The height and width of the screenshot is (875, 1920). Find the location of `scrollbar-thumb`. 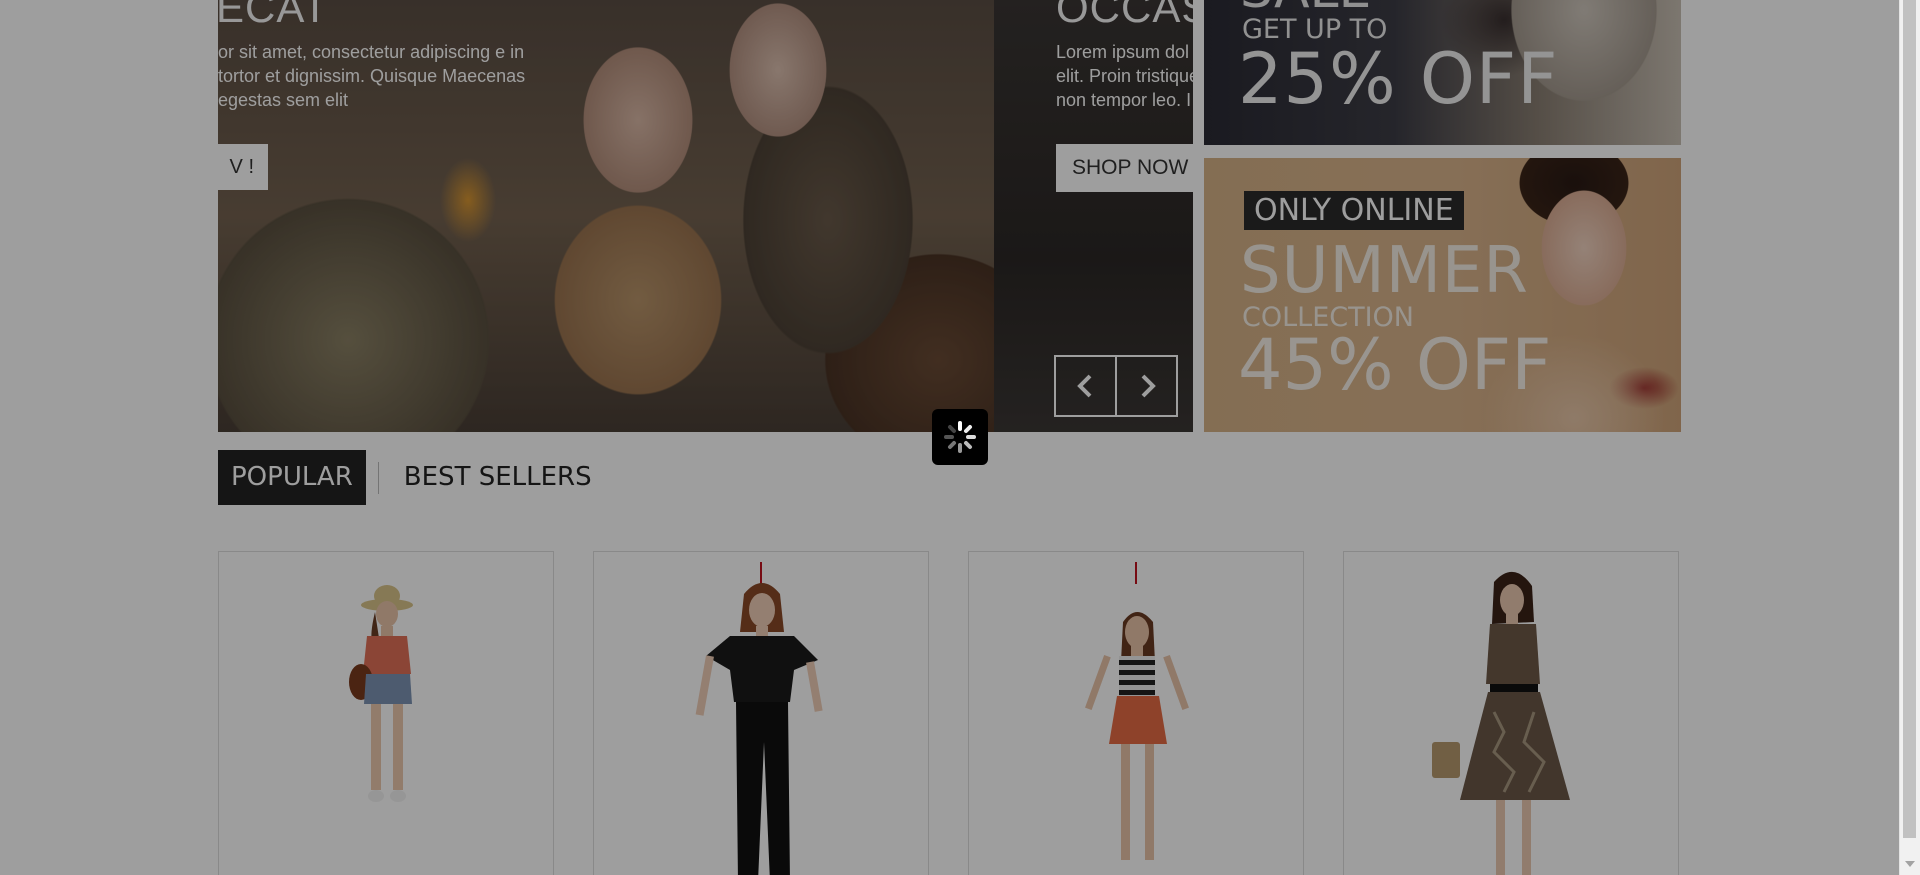

scrollbar-thumb is located at coordinates (1909, 419).